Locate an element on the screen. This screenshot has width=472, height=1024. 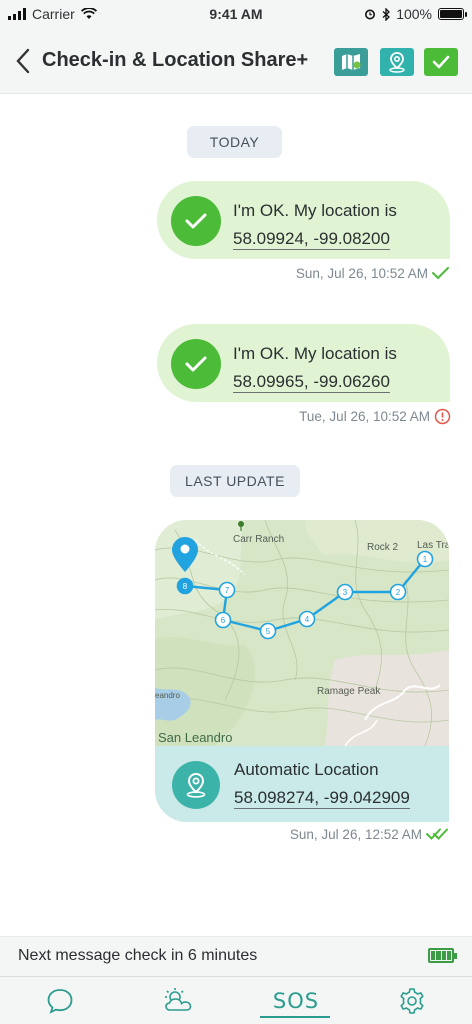
bluetooth-icon is located at coordinates (386, 14).